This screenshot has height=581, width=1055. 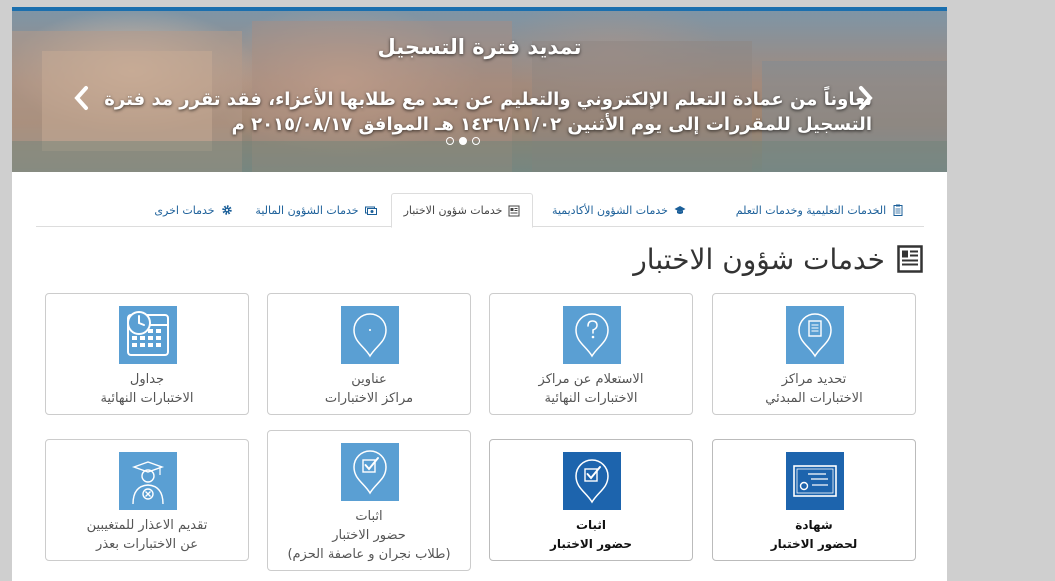 I want to click on card-attendance-proof: اثبات حضور الاختبار, so click(x=591, y=500).